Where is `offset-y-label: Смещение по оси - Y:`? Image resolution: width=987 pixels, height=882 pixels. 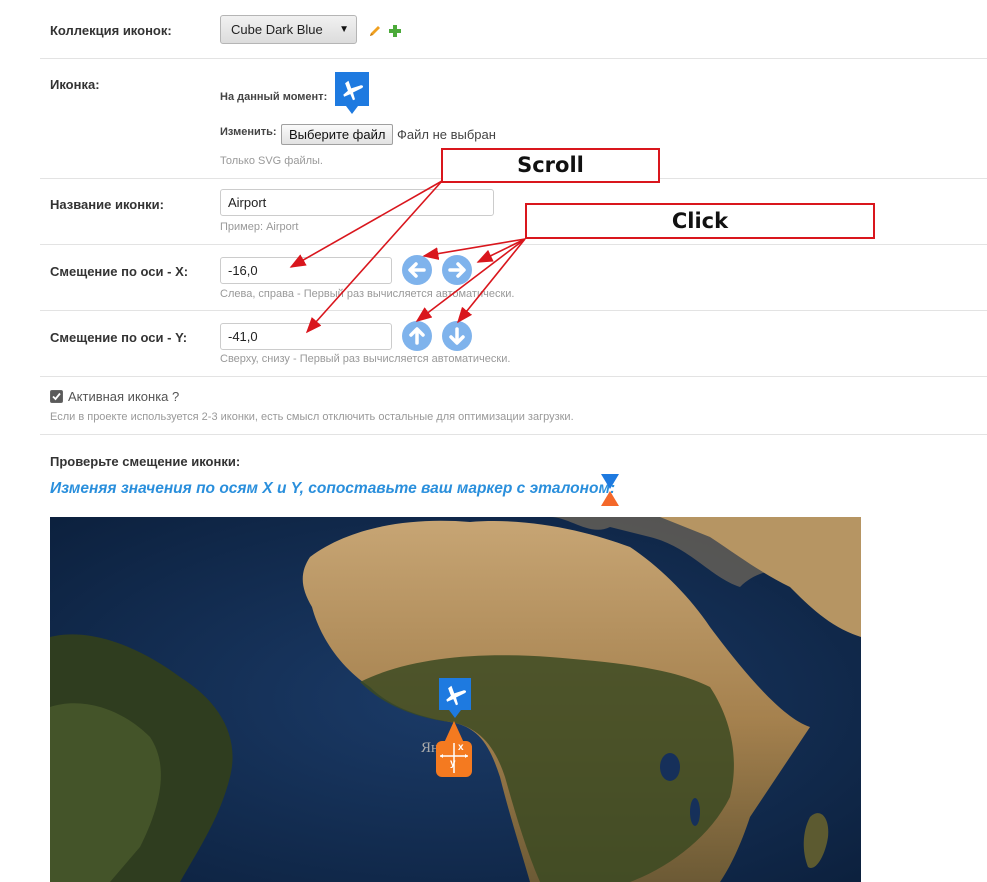 offset-y-label: Смещение по оси - Y: is located at coordinates (119, 337).